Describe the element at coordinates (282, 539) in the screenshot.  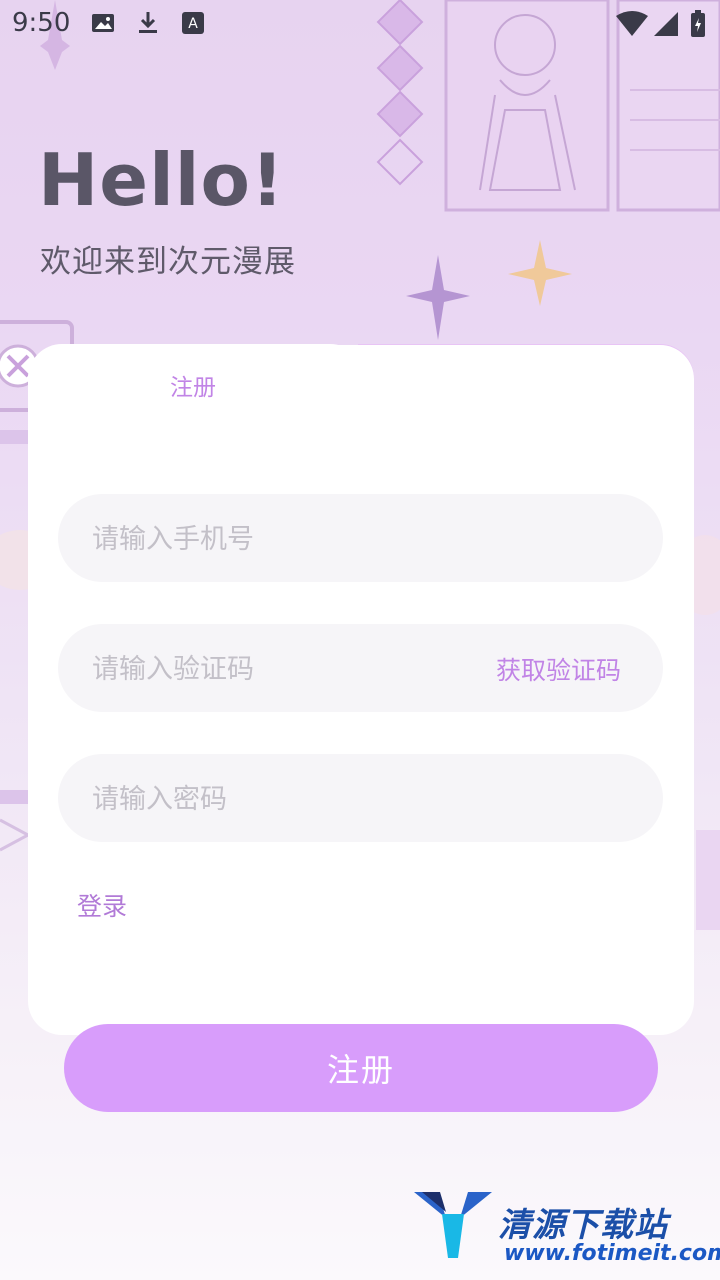
I see `phone-input` at that location.